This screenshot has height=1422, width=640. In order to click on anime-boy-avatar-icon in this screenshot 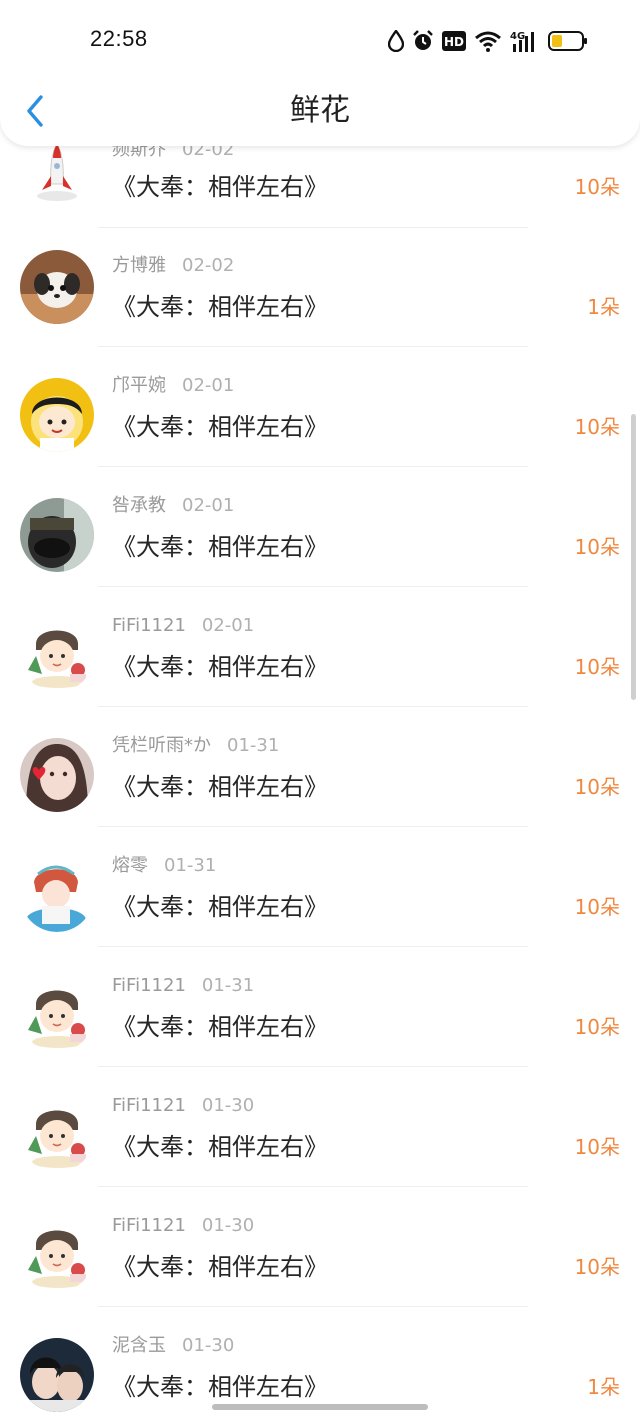, I will do `click(57, 895)`.